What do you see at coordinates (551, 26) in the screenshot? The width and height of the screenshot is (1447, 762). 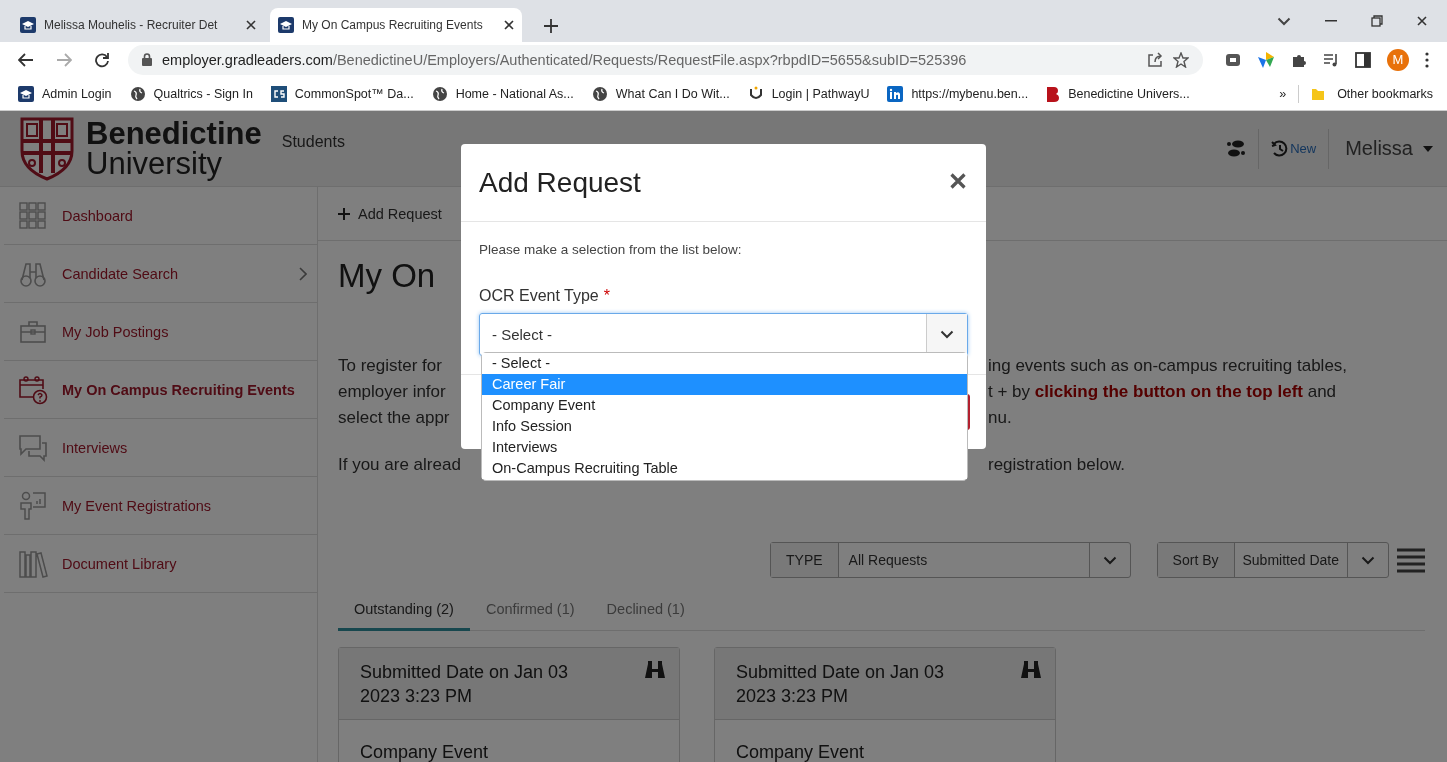 I see `new-tab-icon` at bounding box center [551, 26].